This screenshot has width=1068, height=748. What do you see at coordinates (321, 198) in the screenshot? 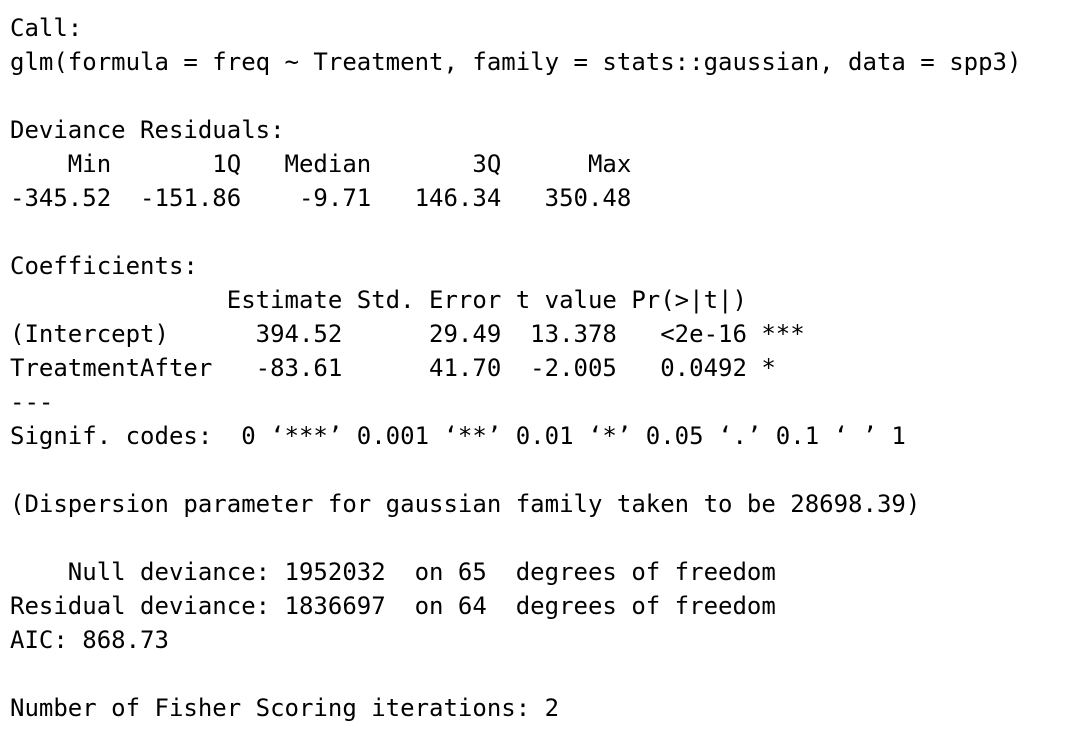
I see `residuals-values-row: -345.52 -151.86 -9.71 146.34 350.48` at bounding box center [321, 198].